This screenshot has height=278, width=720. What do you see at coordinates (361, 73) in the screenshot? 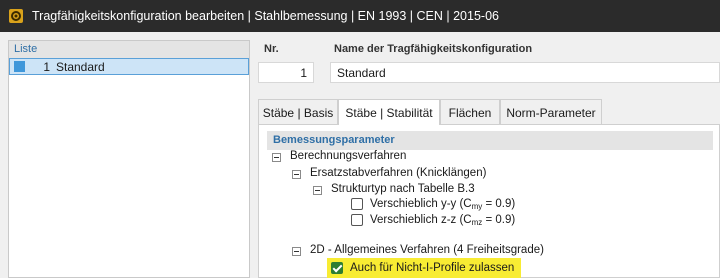
I see `name-value: Standard` at bounding box center [361, 73].